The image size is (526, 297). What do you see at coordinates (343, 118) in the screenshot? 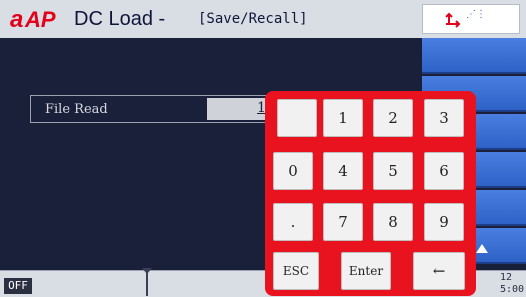
I see `key-1: 1` at bounding box center [343, 118].